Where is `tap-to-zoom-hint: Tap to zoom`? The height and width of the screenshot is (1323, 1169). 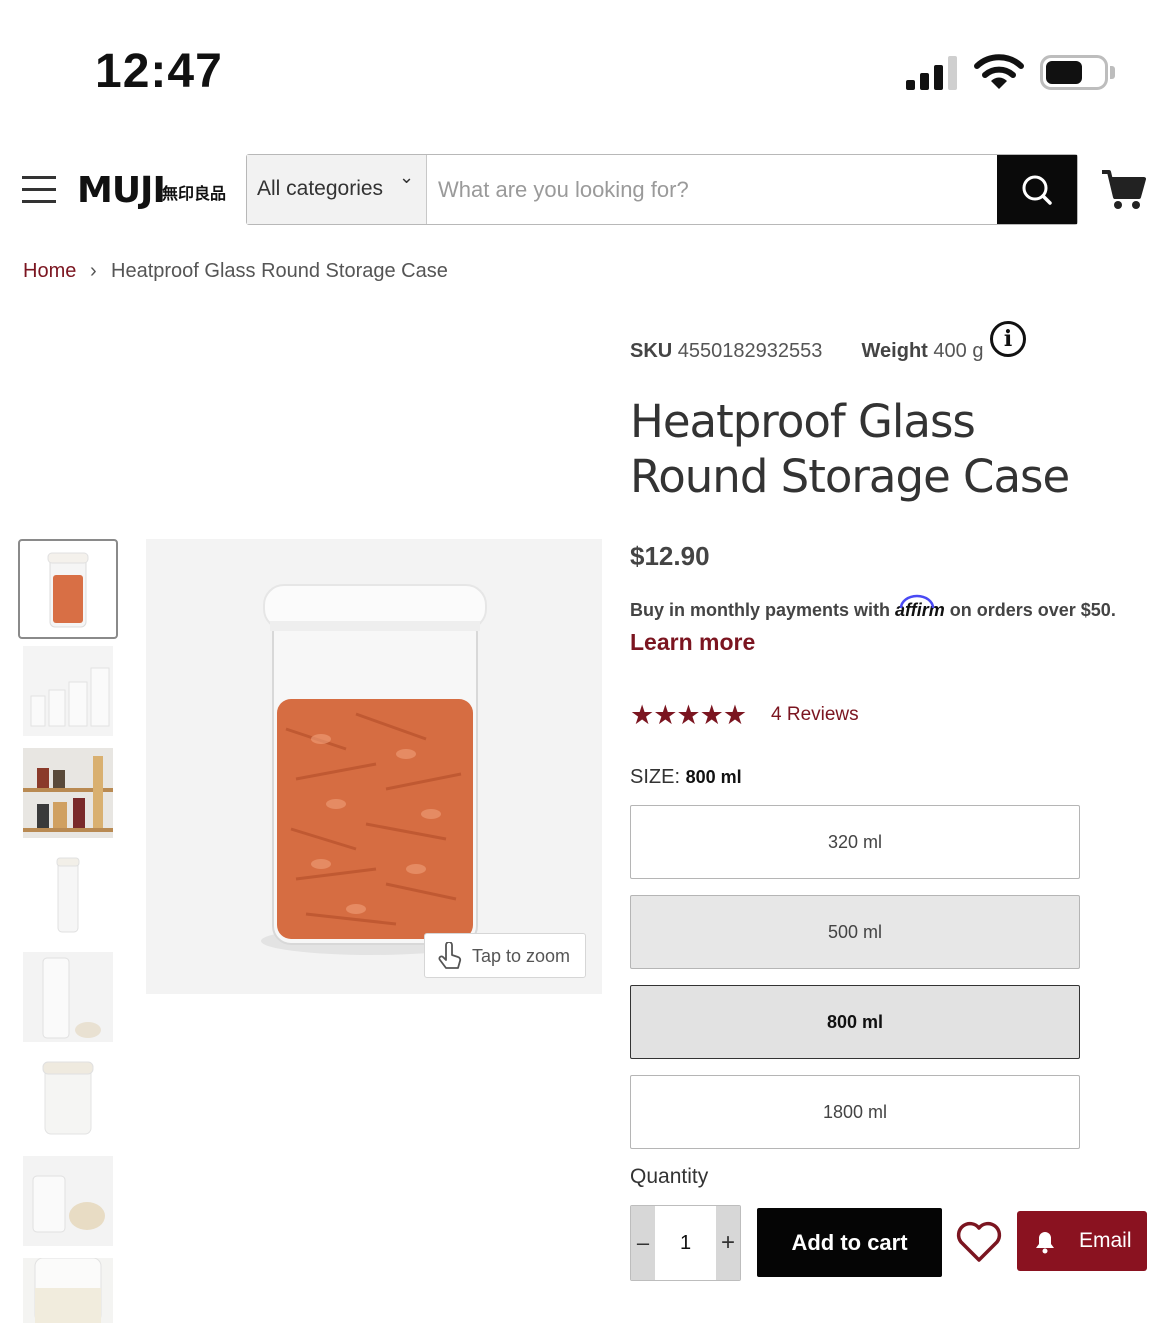 tap-to-zoom-hint: Tap to zoom is located at coordinates (505, 955).